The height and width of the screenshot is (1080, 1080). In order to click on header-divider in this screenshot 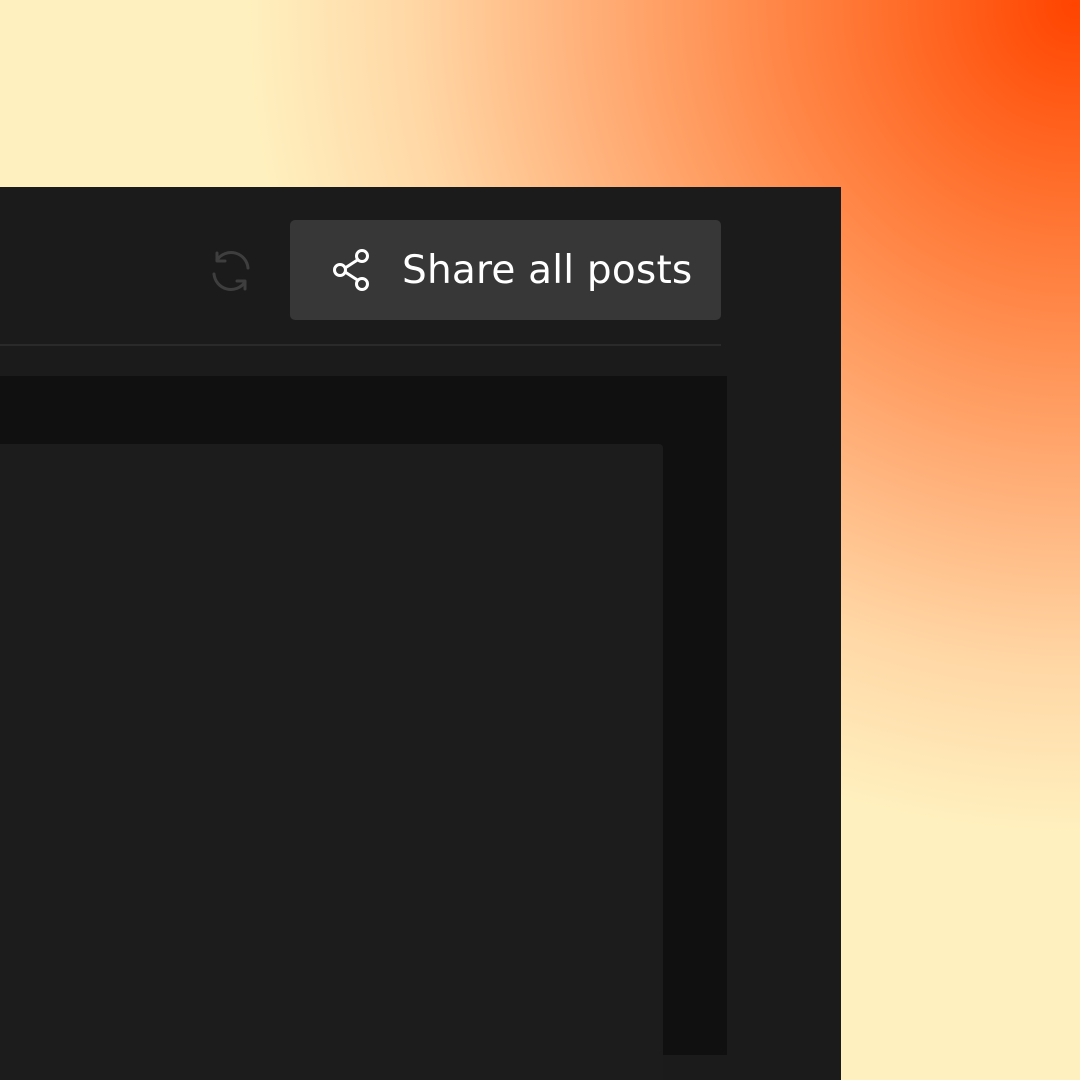, I will do `click(360, 345)`.